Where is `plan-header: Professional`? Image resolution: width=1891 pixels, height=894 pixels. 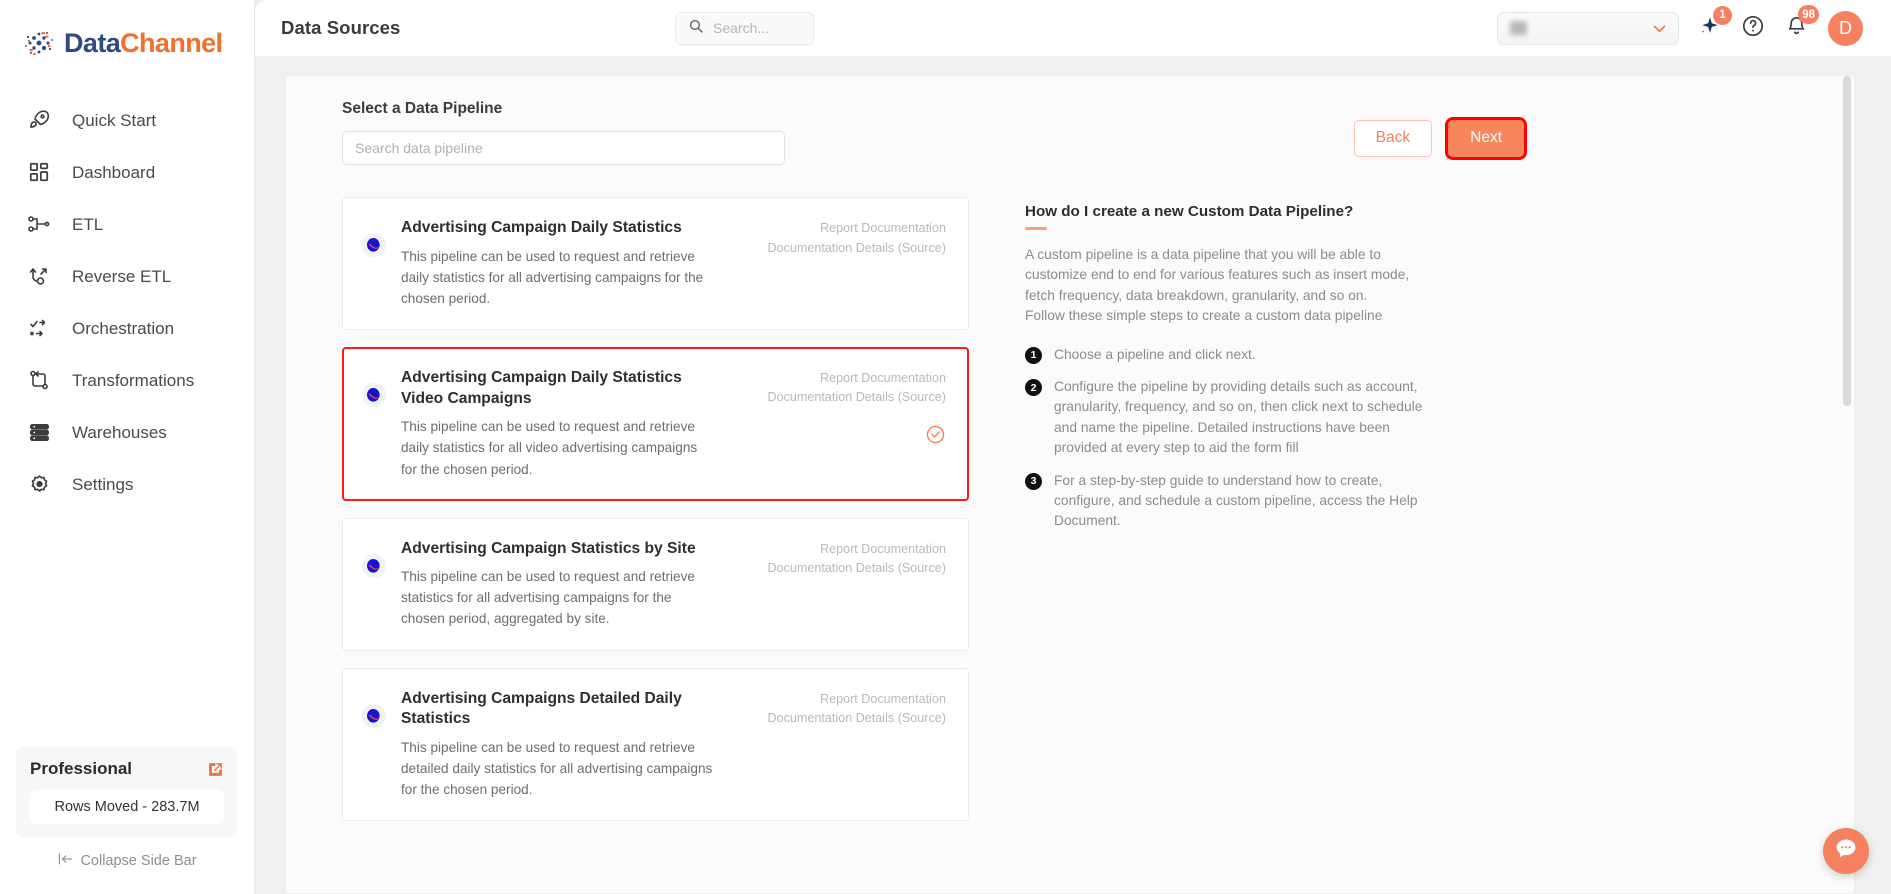
plan-header: Professional is located at coordinates (127, 769).